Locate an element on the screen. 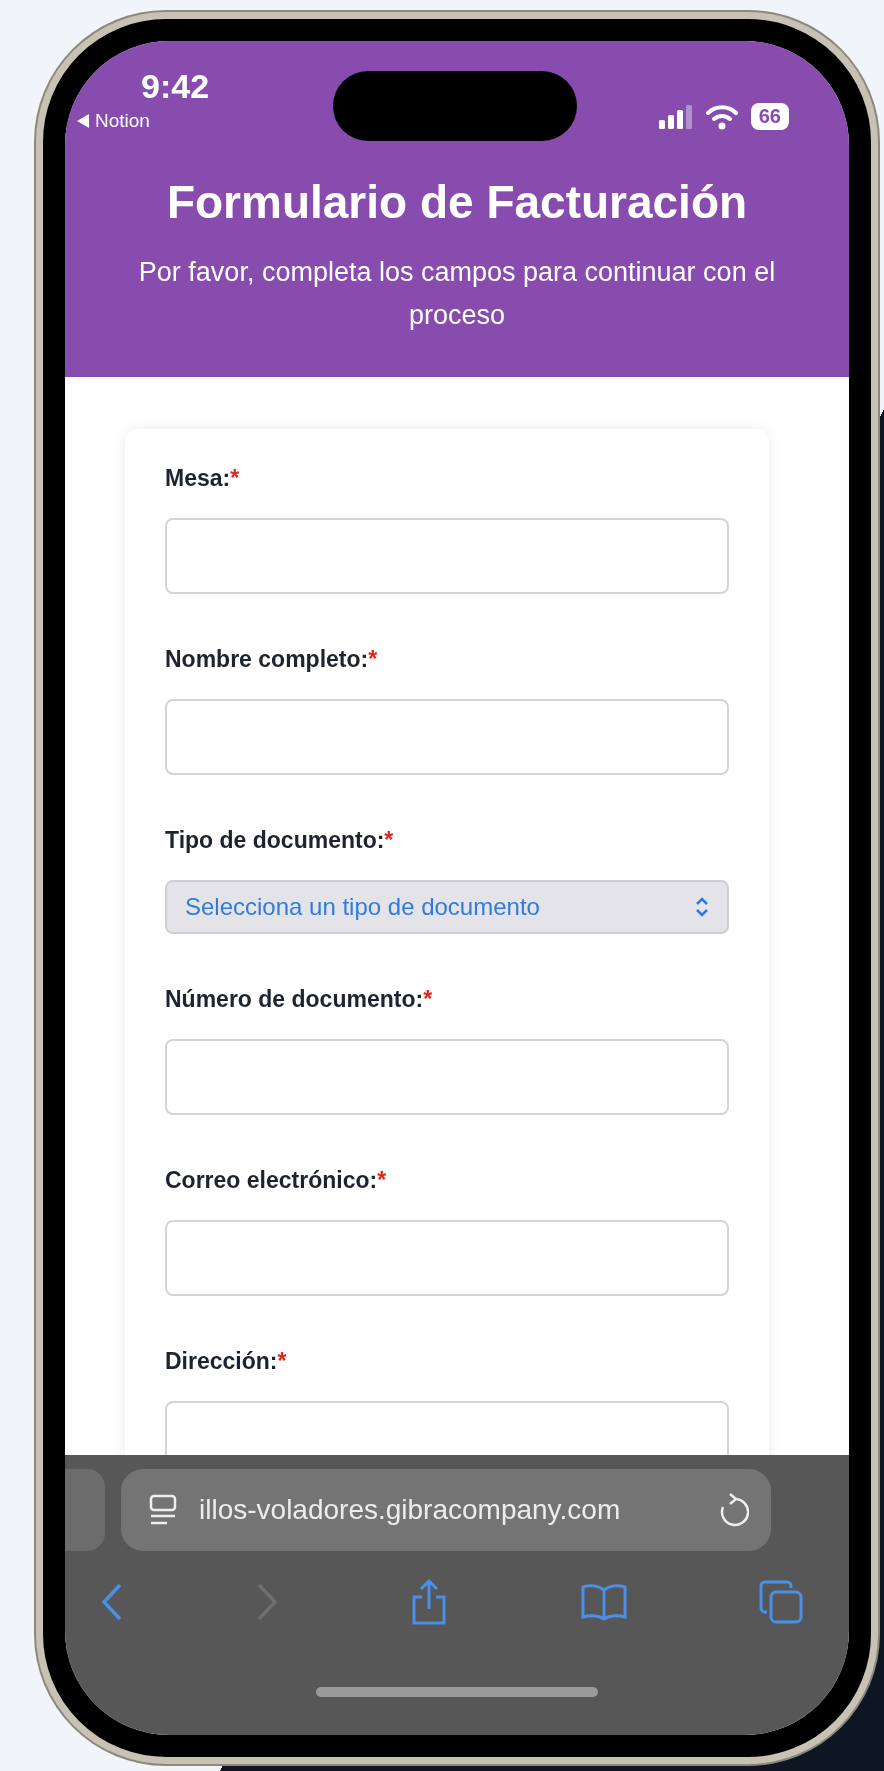  field-label: Mesa:* is located at coordinates (203, 479).